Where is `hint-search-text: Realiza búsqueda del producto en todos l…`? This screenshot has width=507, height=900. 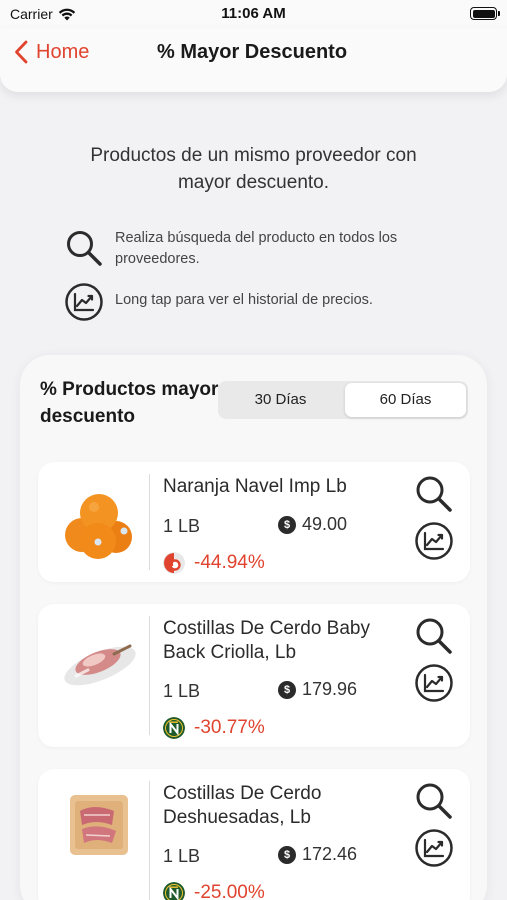 hint-search-text: Realiza búsqueda del producto en todos l… is located at coordinates (256, 248).